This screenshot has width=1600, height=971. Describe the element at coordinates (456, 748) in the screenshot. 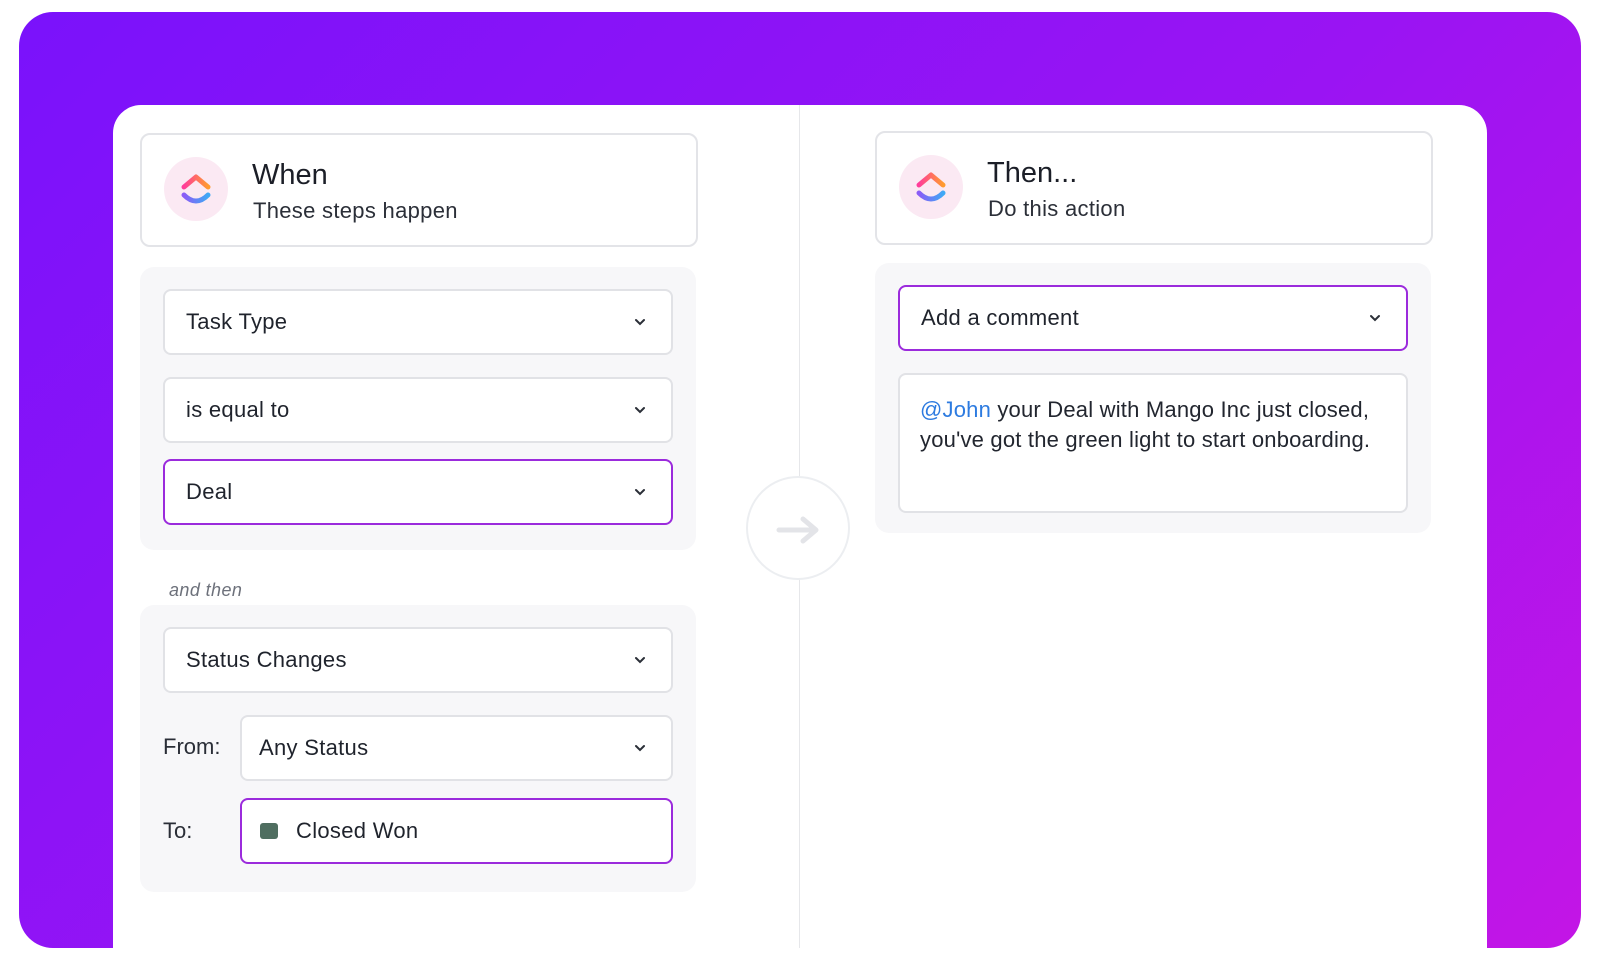

I see `from-status-select: Any Status` at that location.